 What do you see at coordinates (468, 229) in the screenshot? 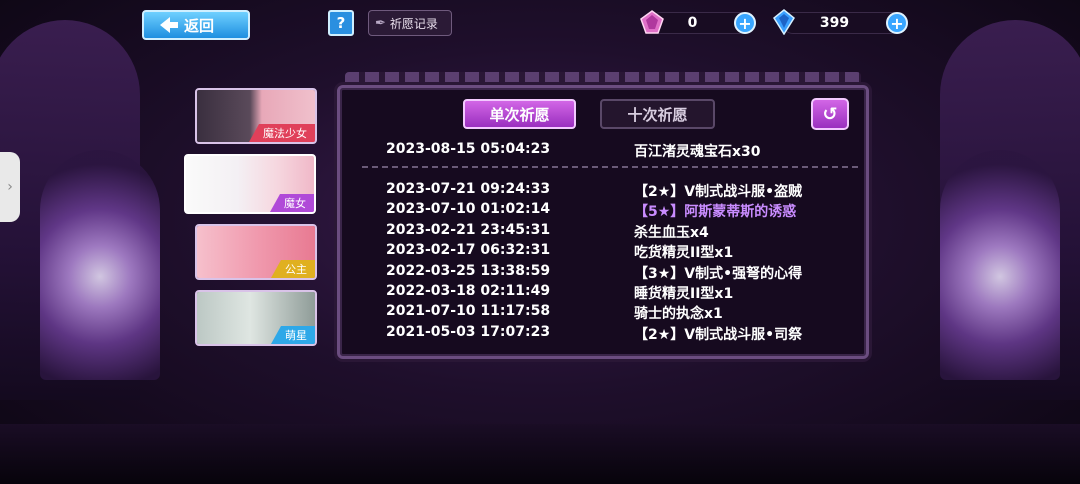
I see `record-time: 2023-02-21 23:45:31` at bounding box center [468, 229].